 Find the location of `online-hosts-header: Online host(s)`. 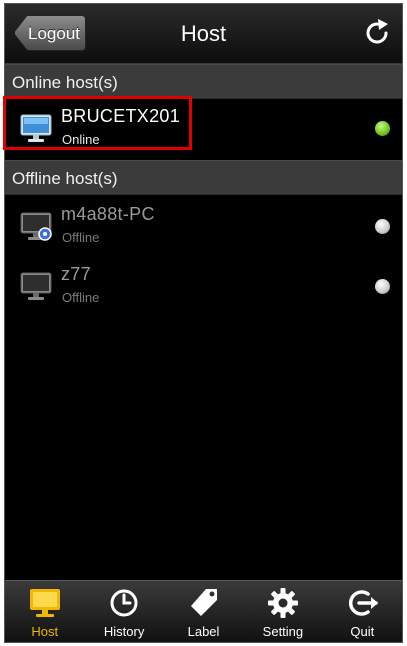

online-hosts-header: Online host(s) is located at coordinates (203, 81).